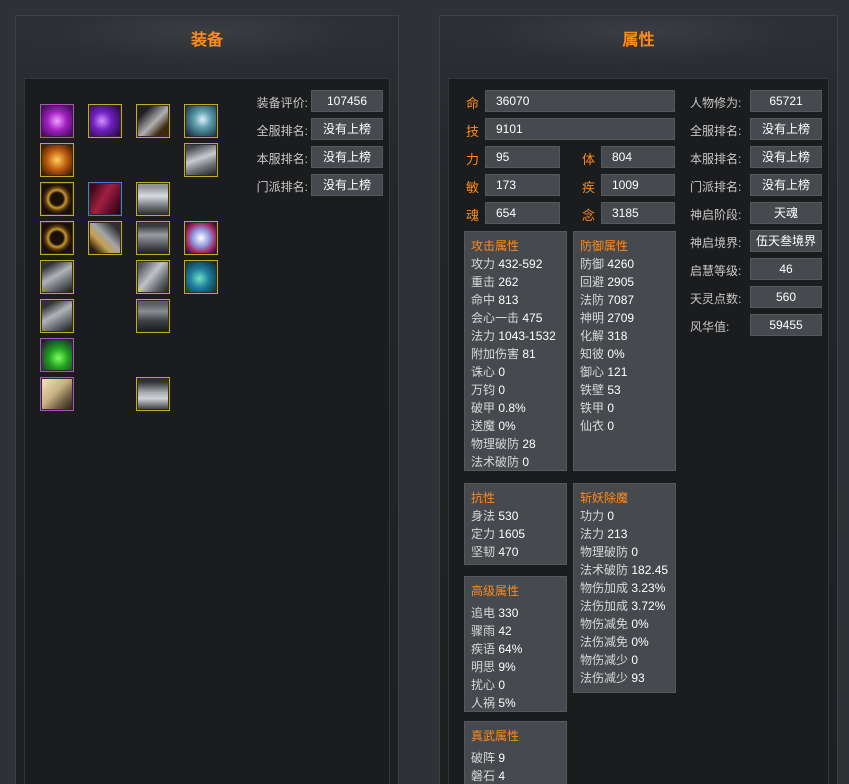 Image resolution: width=849 pixels, height=784 pixels. What do you see at coordinates (105, 121) in the screenshot?
I see `equip-slot-orb` at bounding box center [105, 121].